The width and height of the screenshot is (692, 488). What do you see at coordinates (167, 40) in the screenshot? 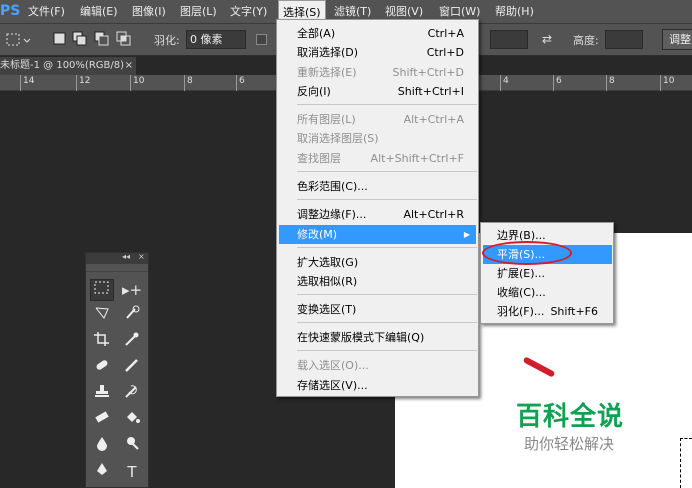
I see `feather-label: 羽化:` at bounding box center [167, 40].